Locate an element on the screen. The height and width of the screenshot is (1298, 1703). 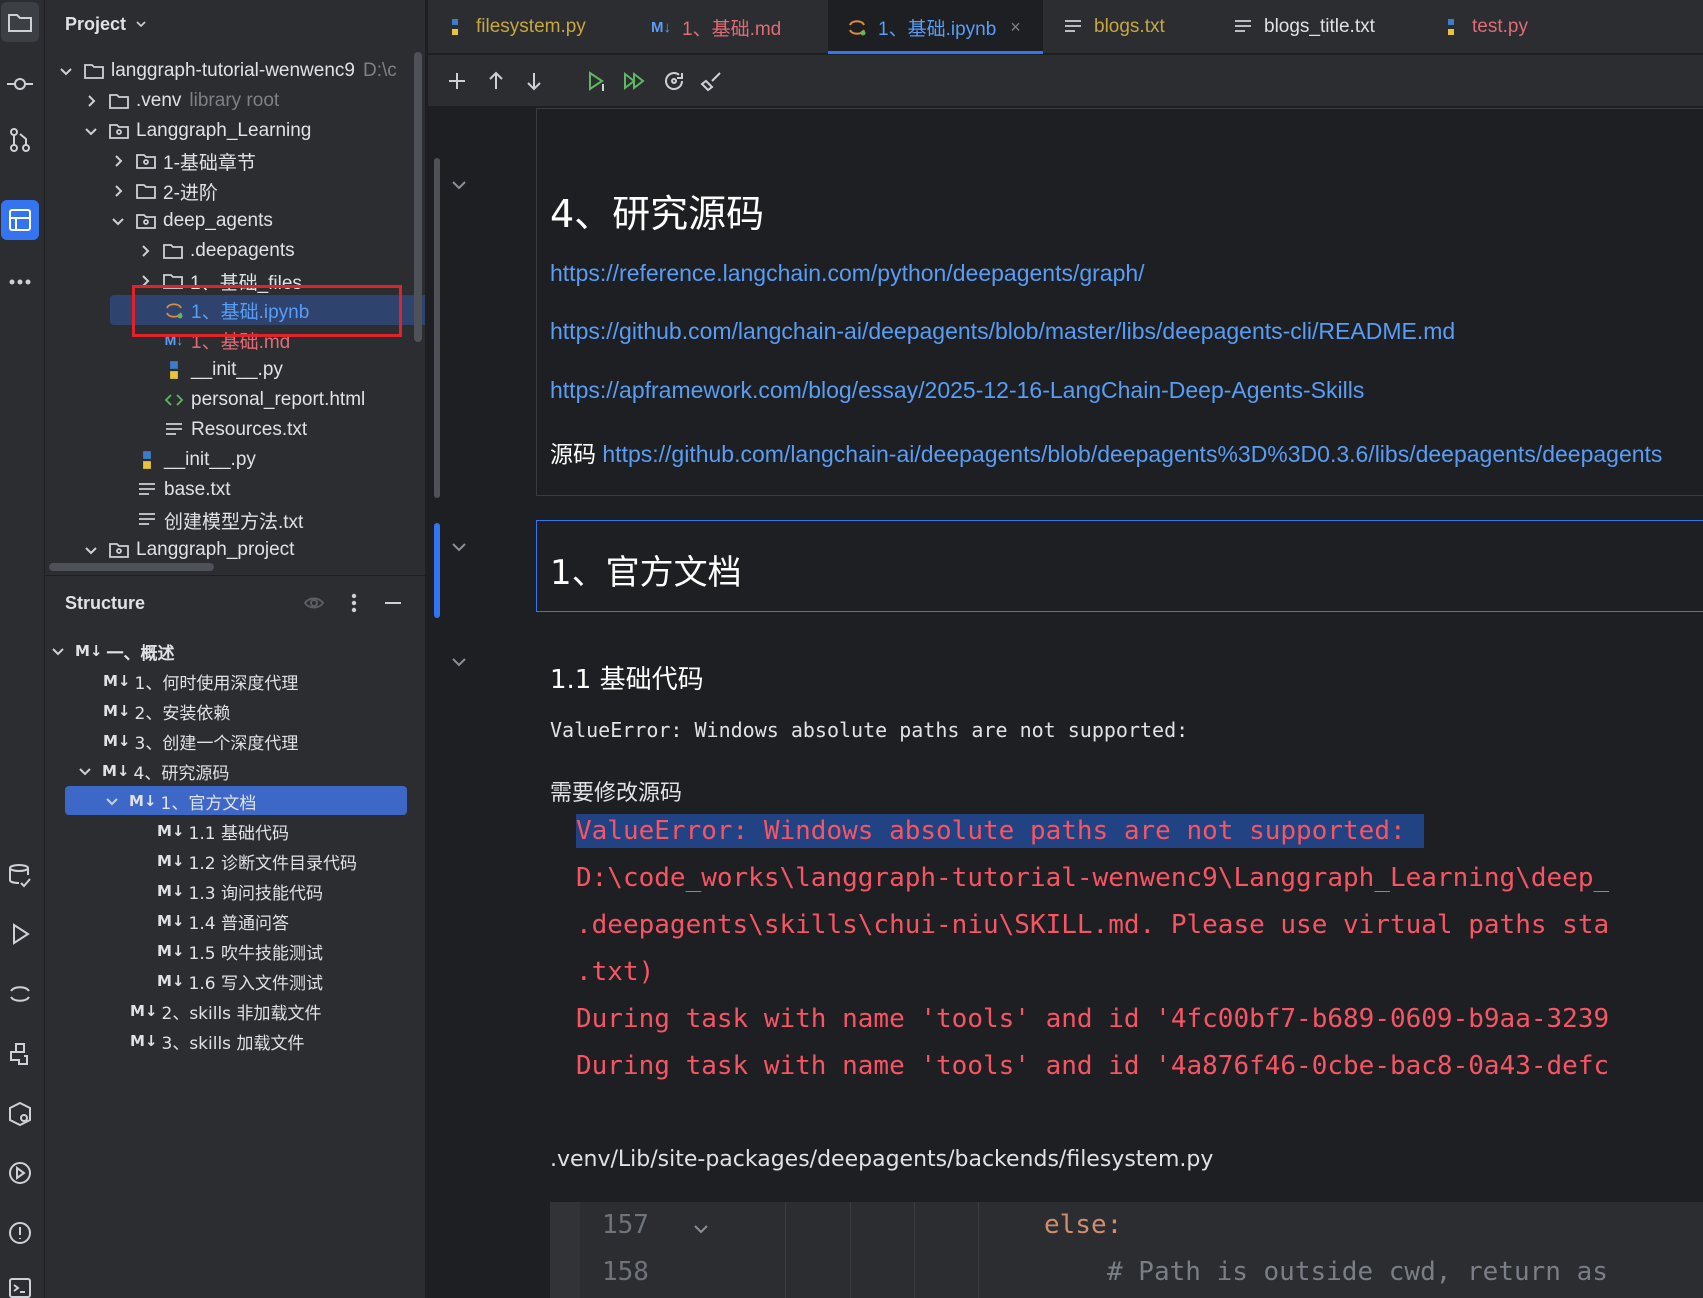
tree-item-resources-txt: Resources.txt is located at coordinates (235, 430).